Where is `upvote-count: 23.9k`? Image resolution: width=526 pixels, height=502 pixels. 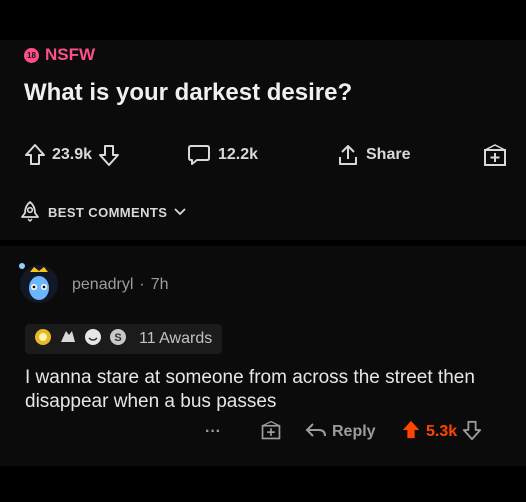
upvote-count: 23.9k is located at coordinates (72, 154).